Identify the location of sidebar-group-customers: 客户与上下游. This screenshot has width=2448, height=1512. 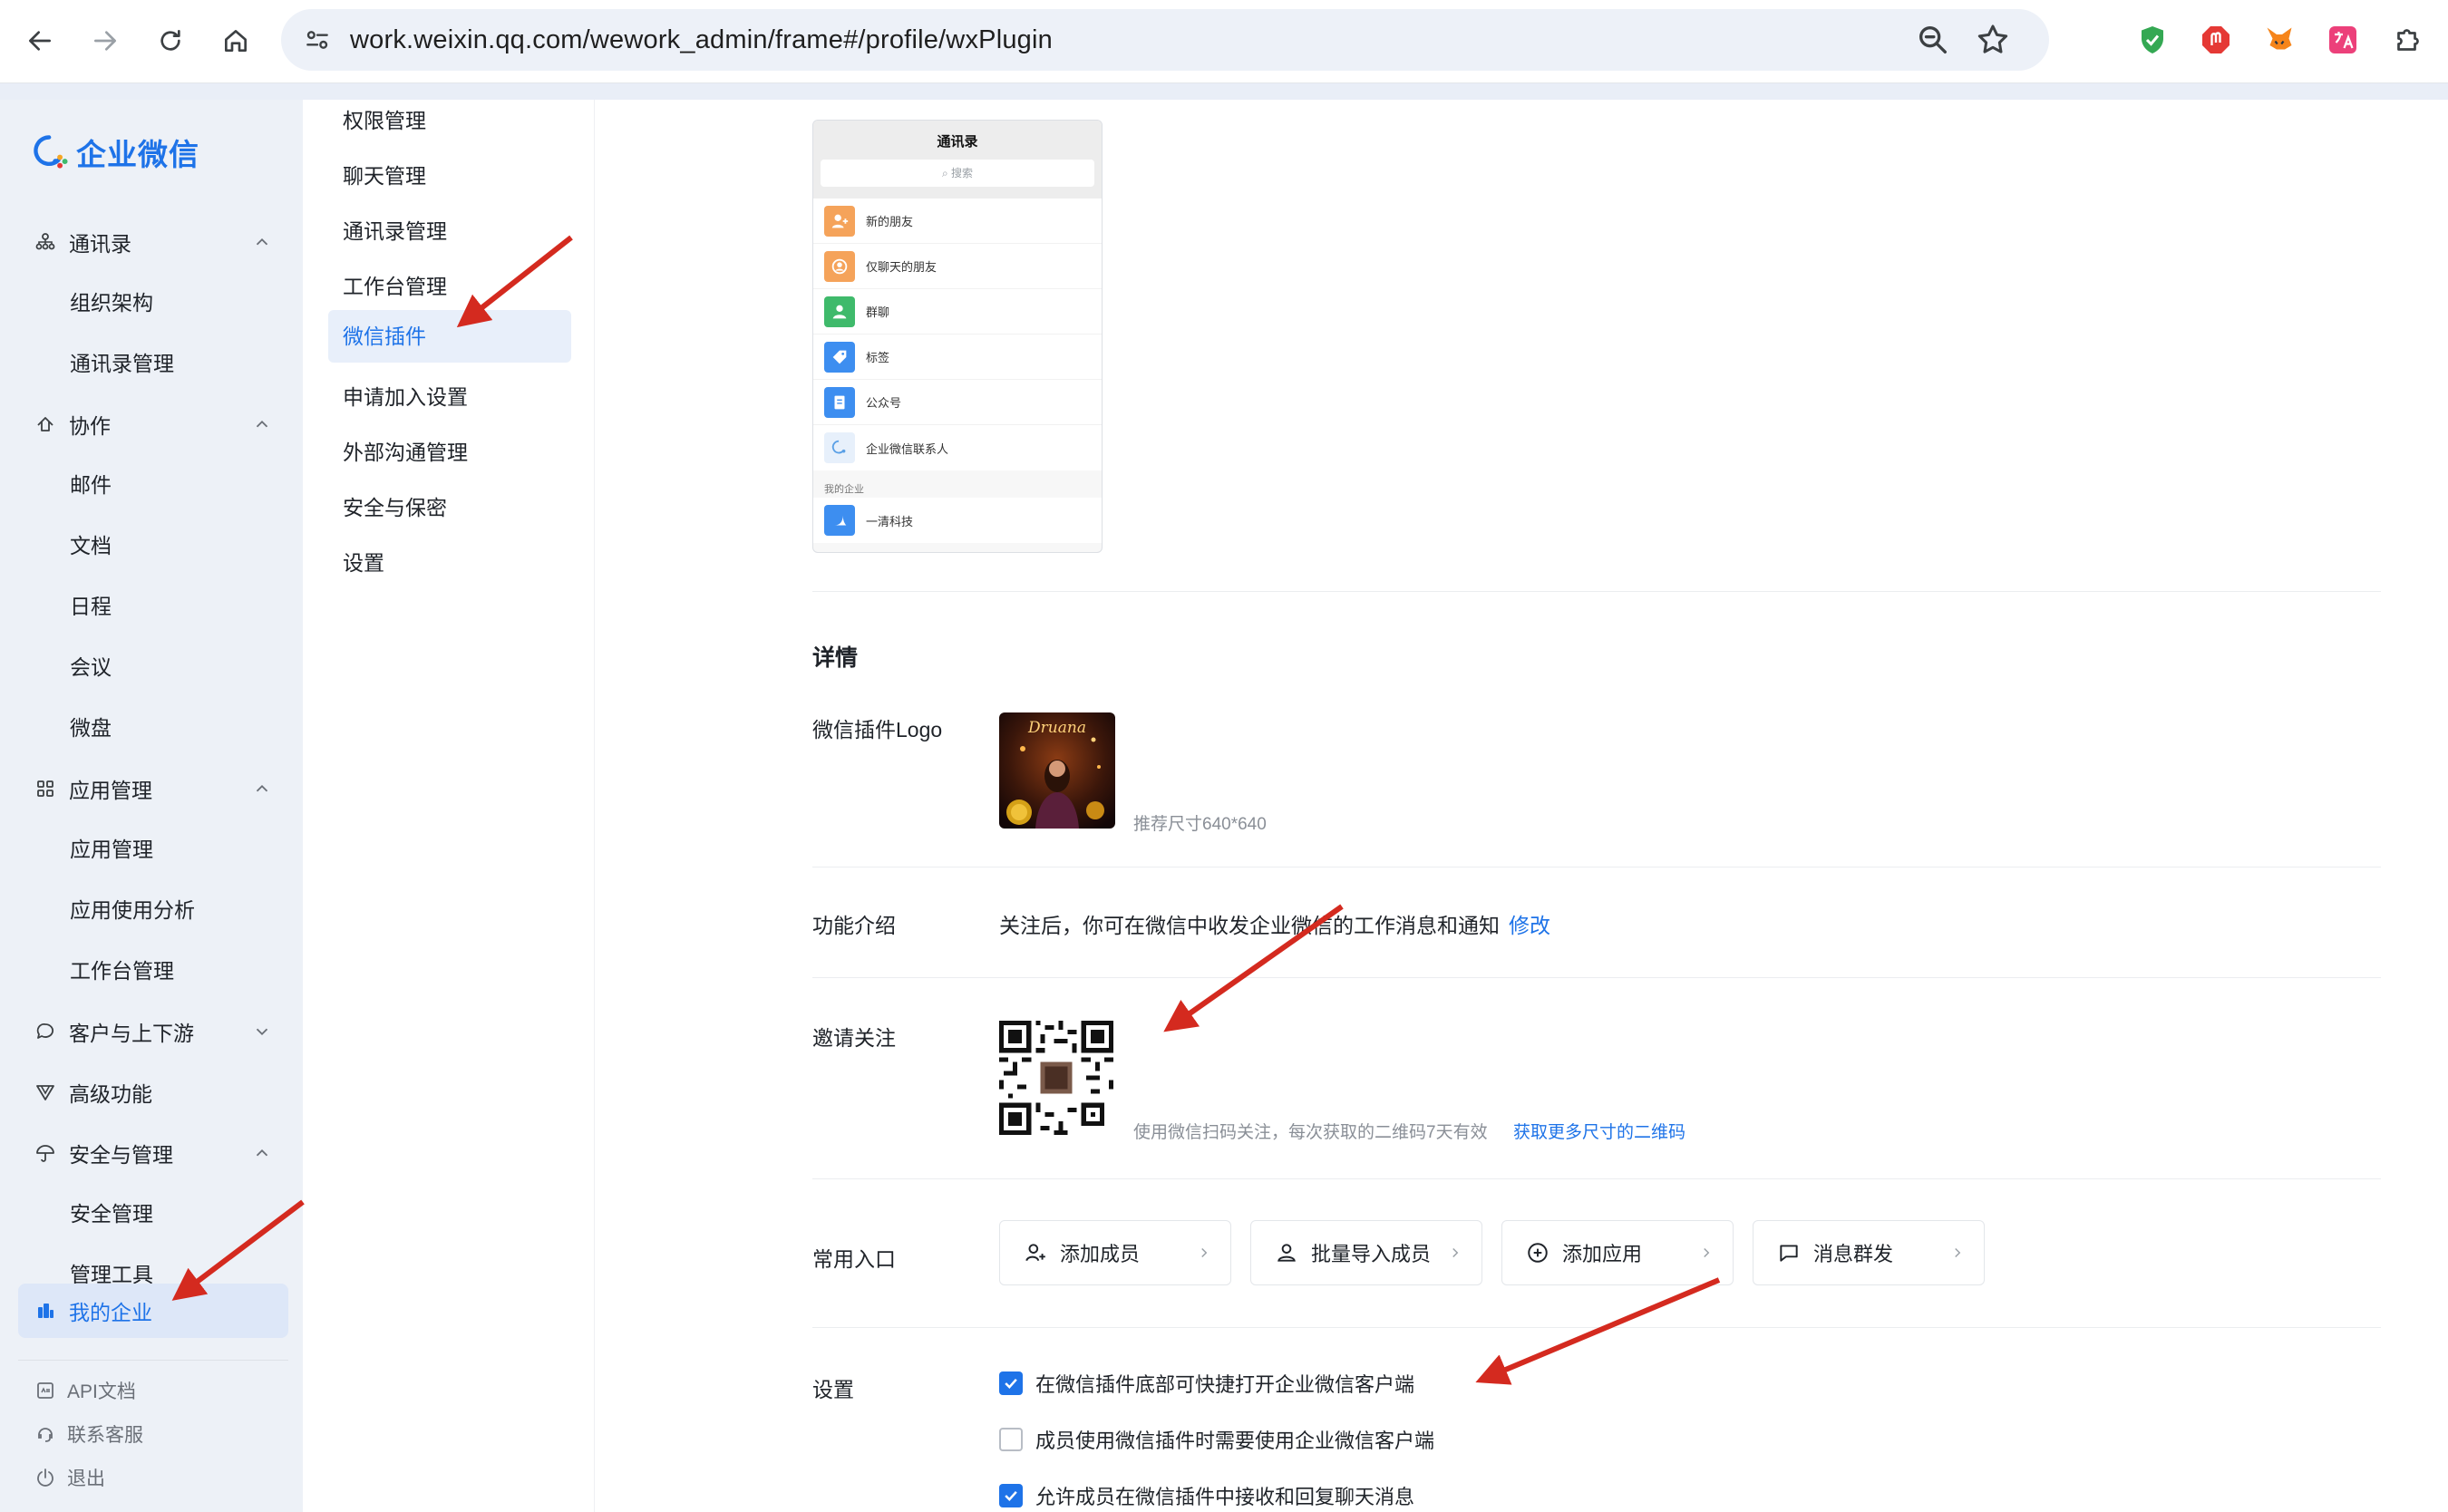
(153, 1032).